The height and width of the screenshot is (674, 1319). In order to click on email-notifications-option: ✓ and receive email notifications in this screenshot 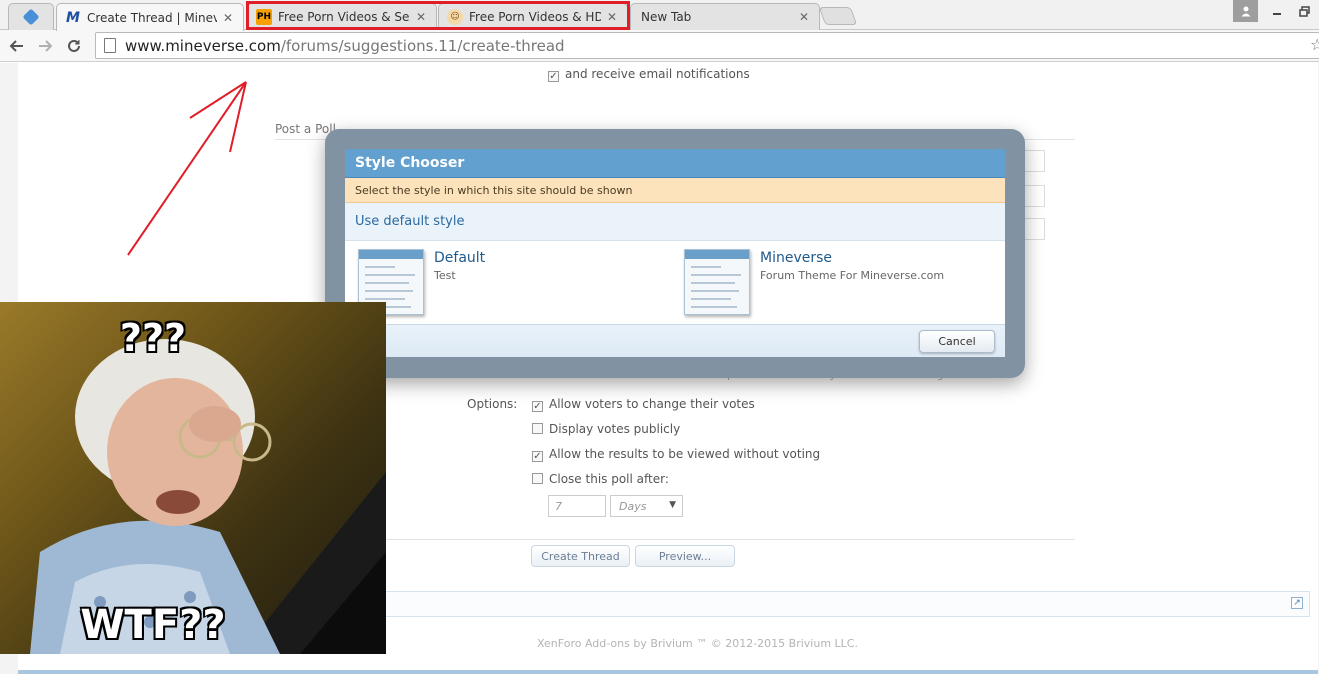, I will do `click(649, 74)`.